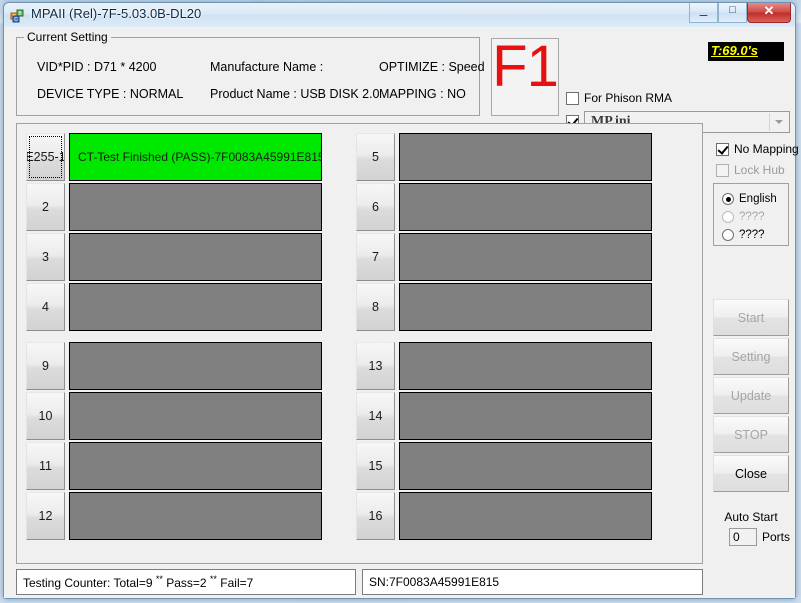 The height and width of the screenshot is (603, 801). What do you see at coordinates (174, 466) in the screenshot?
I see `port-row: 11` at bounding box center [174, 466].